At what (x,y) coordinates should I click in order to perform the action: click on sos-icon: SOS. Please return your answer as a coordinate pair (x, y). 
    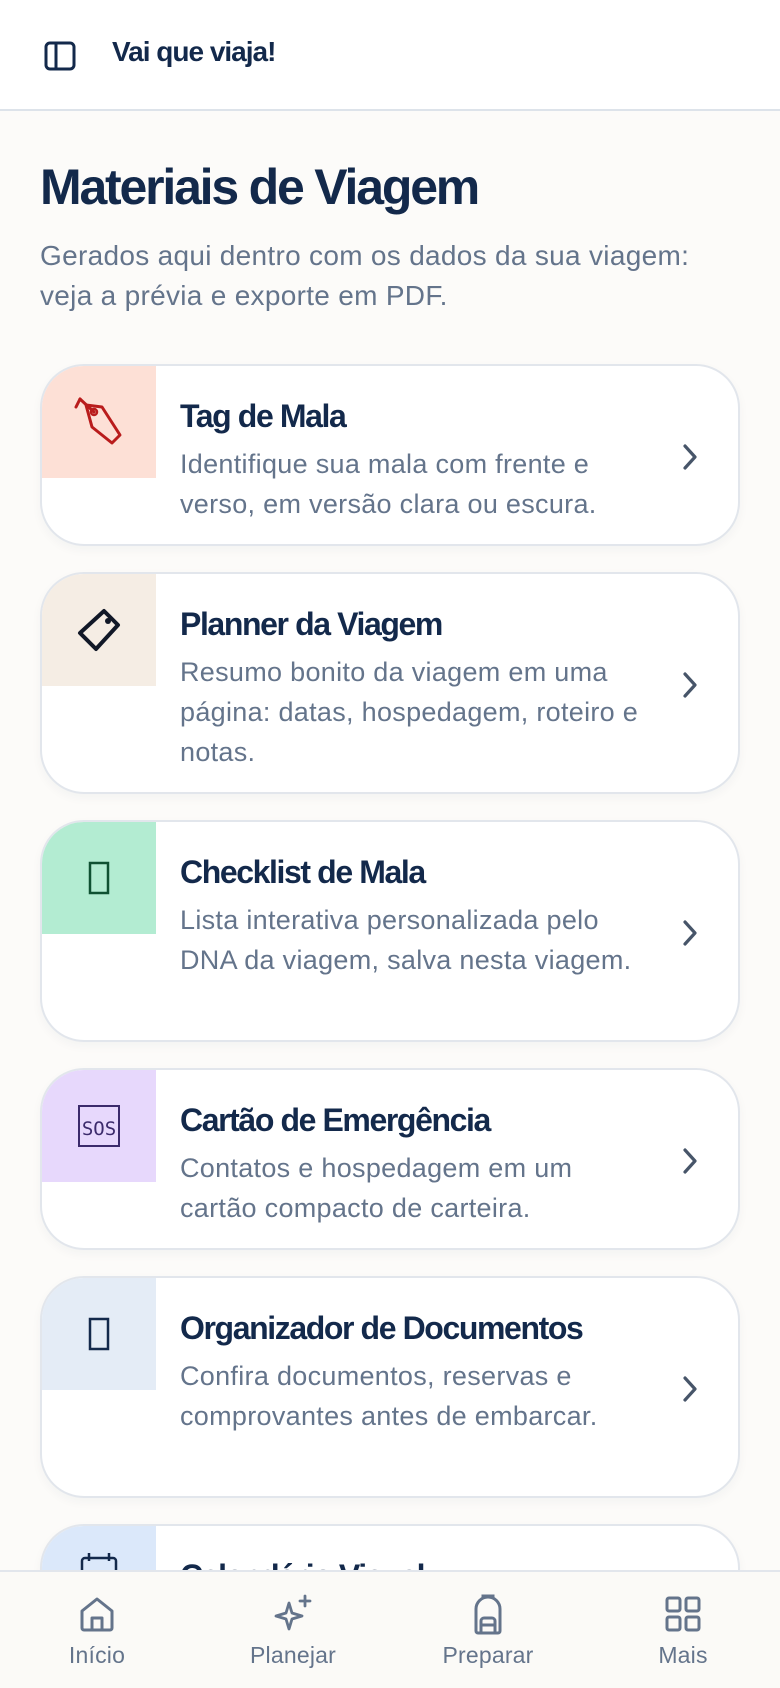
    Looking at the image, I should click on (99, 1126).